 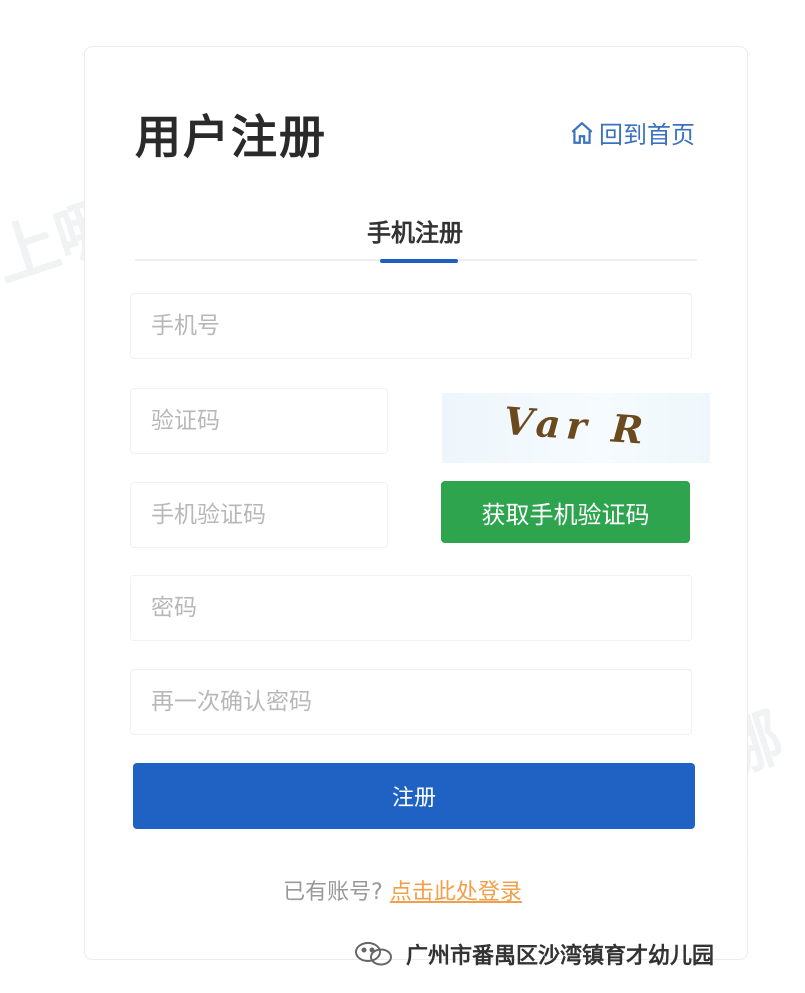 What do you see at coordinates (269, 515) in the screenshot?
I see `sms-code-input` at bounding box center [269, 515].